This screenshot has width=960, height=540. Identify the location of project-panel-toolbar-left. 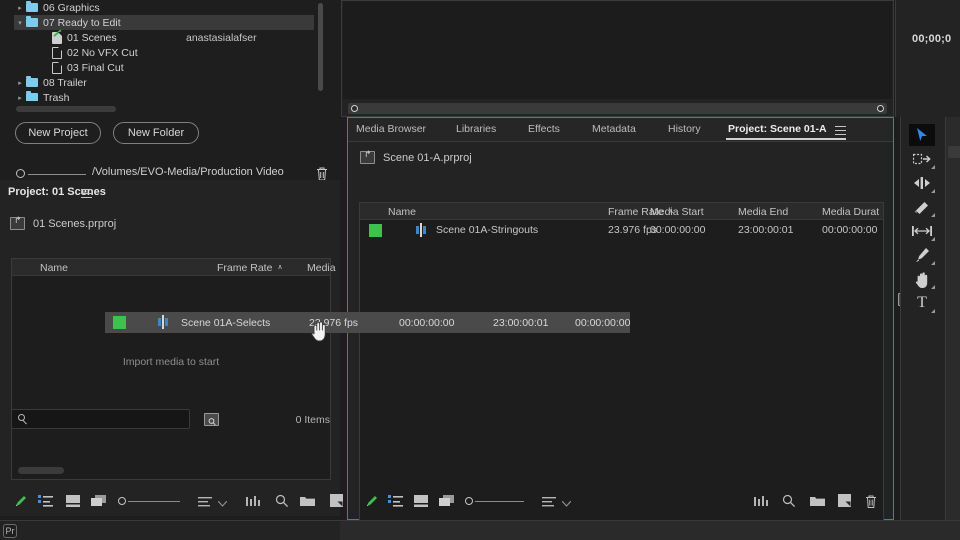
(172, 504).